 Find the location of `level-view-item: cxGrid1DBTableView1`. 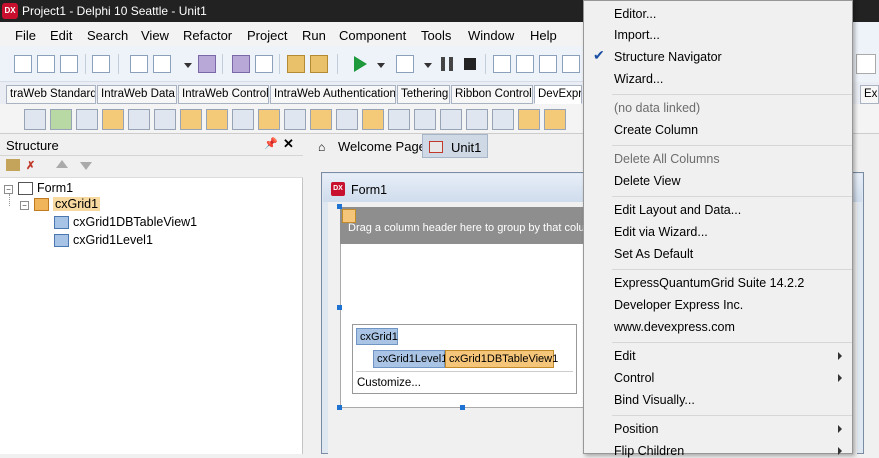

level-view-item: cxGrid1DBTableView1 is located at coordinates (501, 359).